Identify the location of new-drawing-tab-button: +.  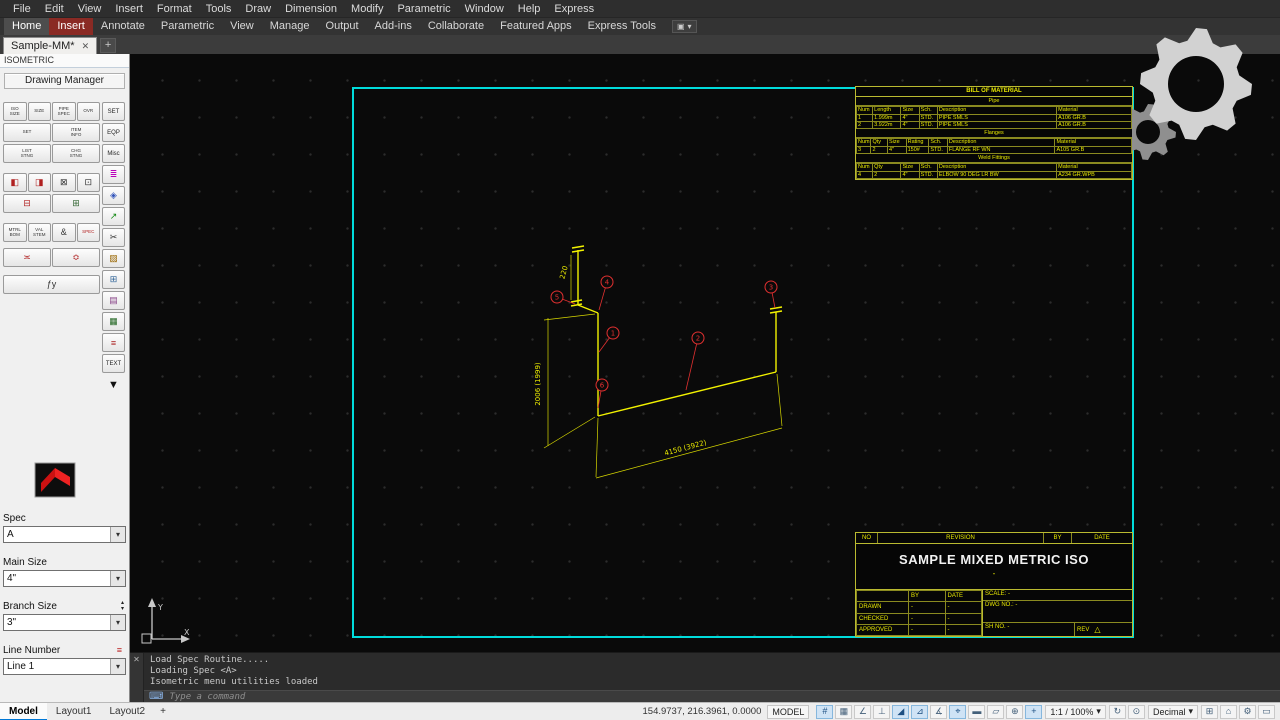
(108, 45).